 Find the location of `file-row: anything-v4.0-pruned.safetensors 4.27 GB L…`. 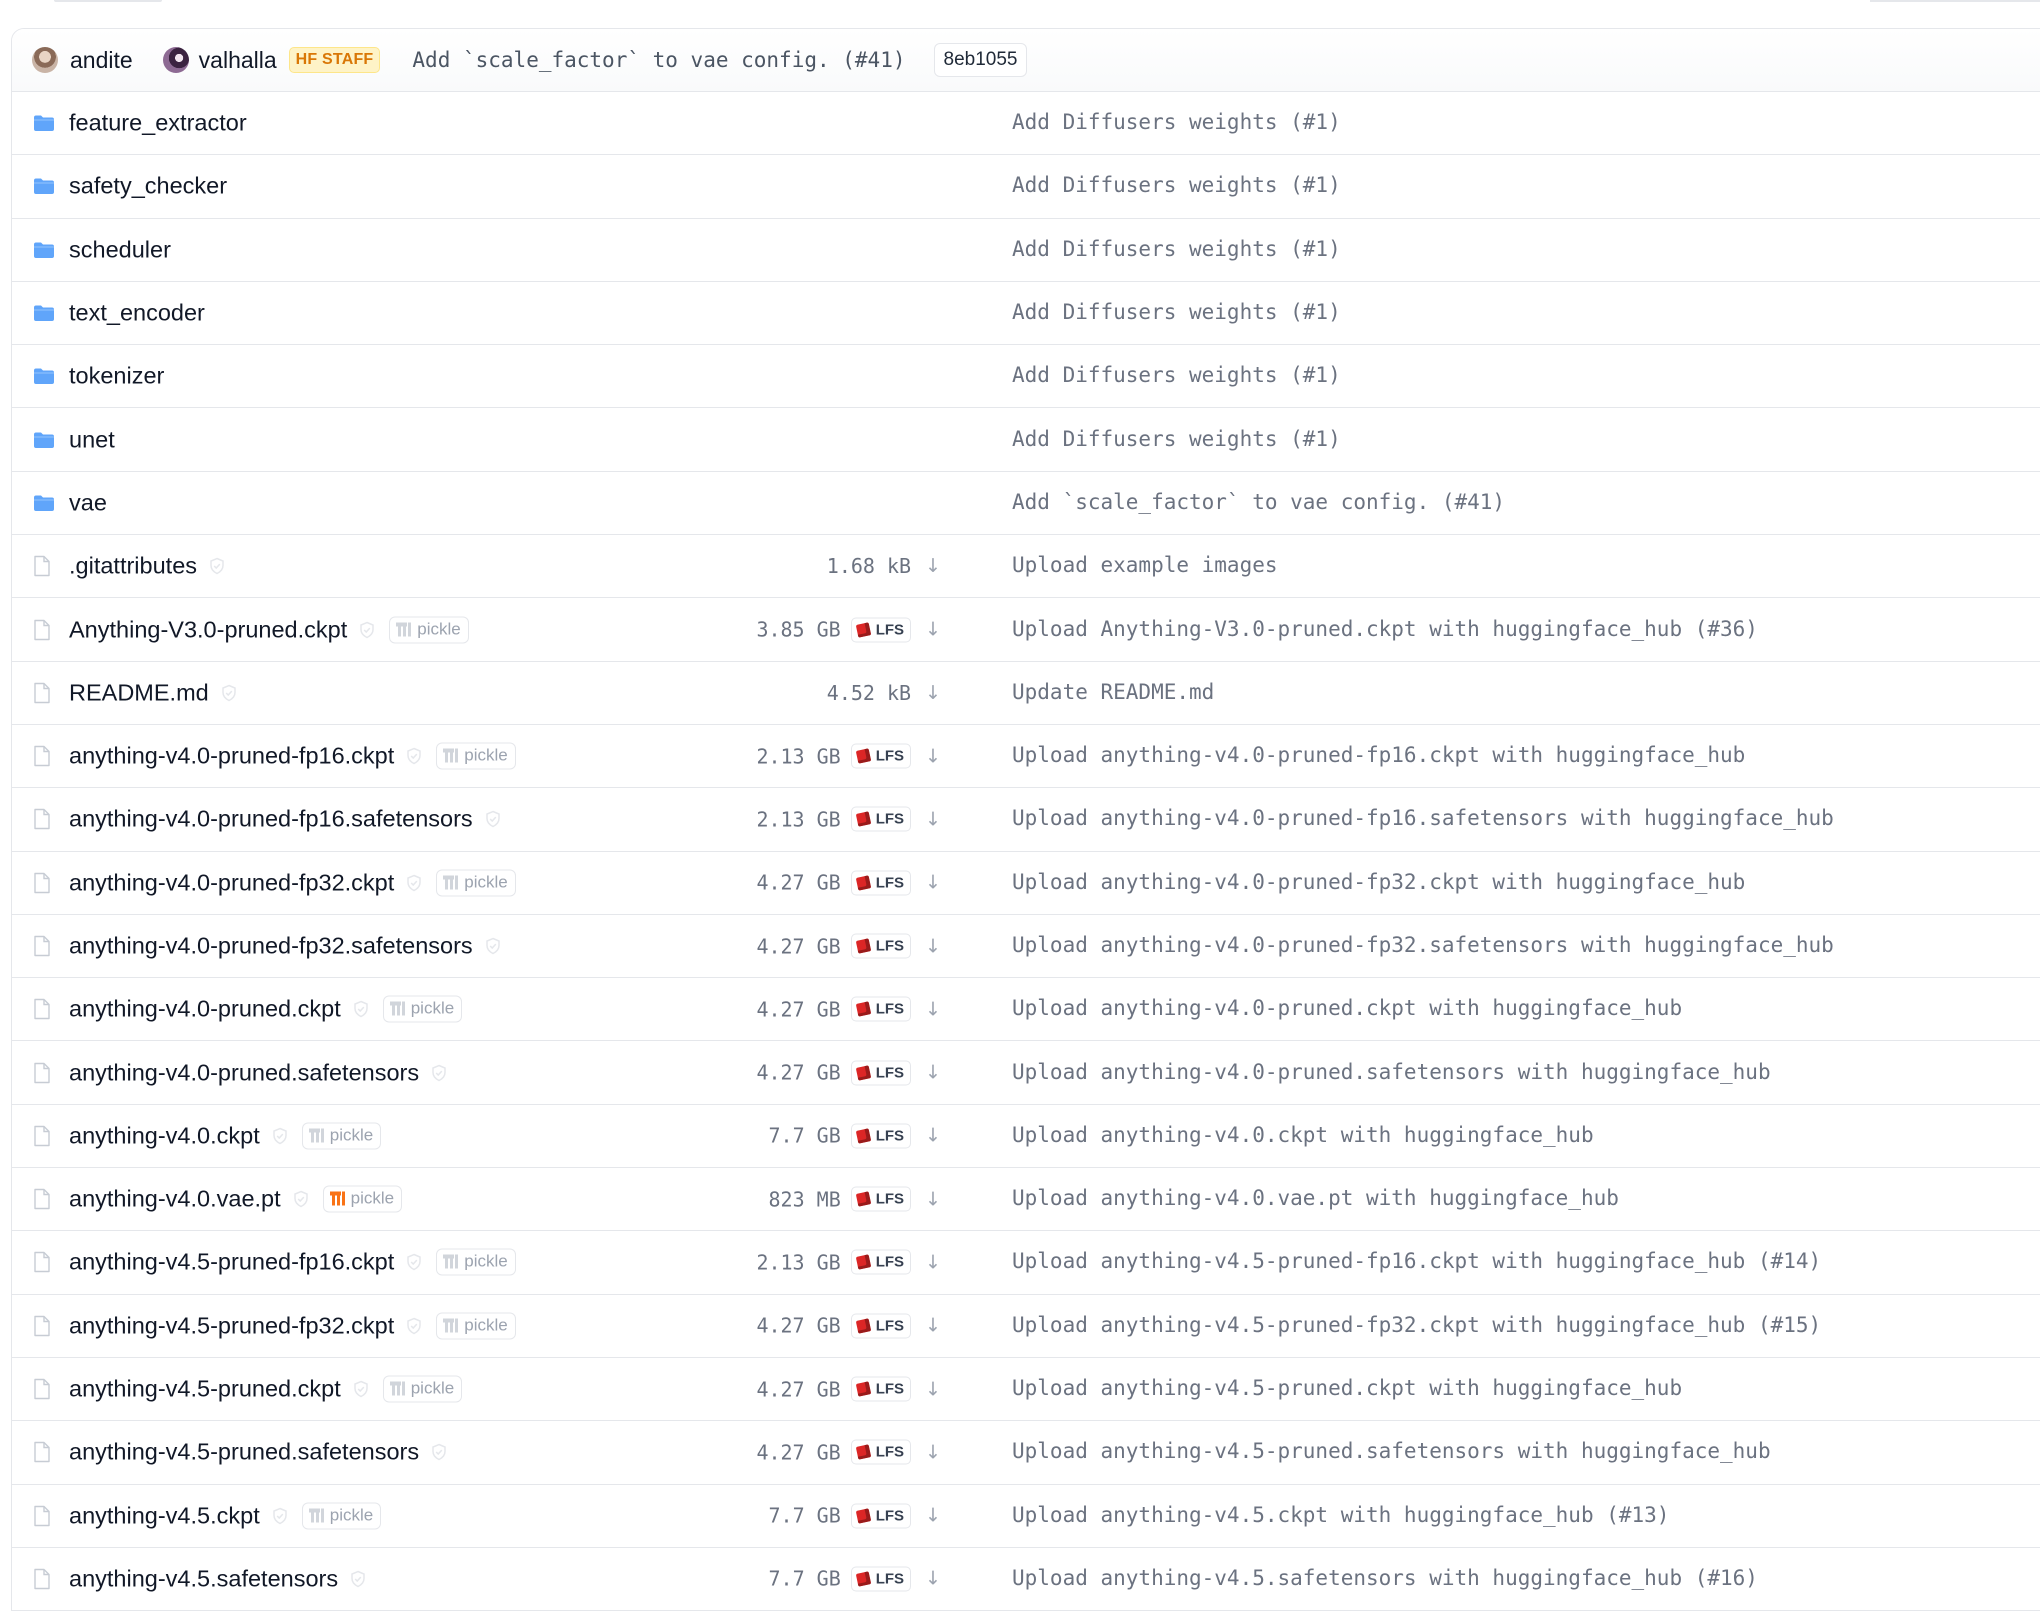

file-row: anything-v4.0-pruned.safetensors 4.27 GB L… is located at coordinates (1026, 1073).